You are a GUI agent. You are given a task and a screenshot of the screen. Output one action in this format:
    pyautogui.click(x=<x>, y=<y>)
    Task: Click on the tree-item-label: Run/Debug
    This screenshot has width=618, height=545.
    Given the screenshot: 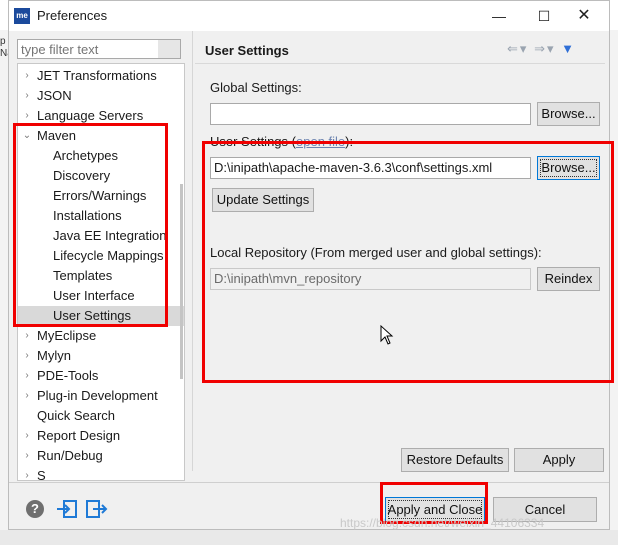 What is the action you would take?
    pyautogui.click(x=70, y=455)
    